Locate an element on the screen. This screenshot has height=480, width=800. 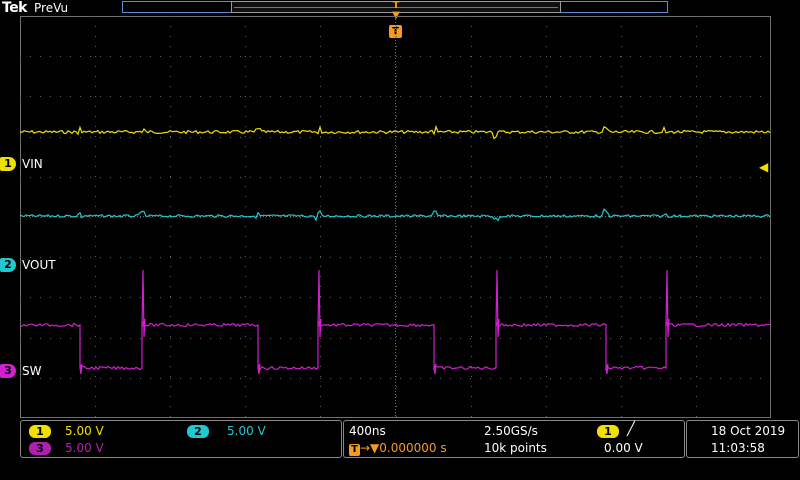
ch3-scale: 5.00 V is located at coordinates (84, 448).